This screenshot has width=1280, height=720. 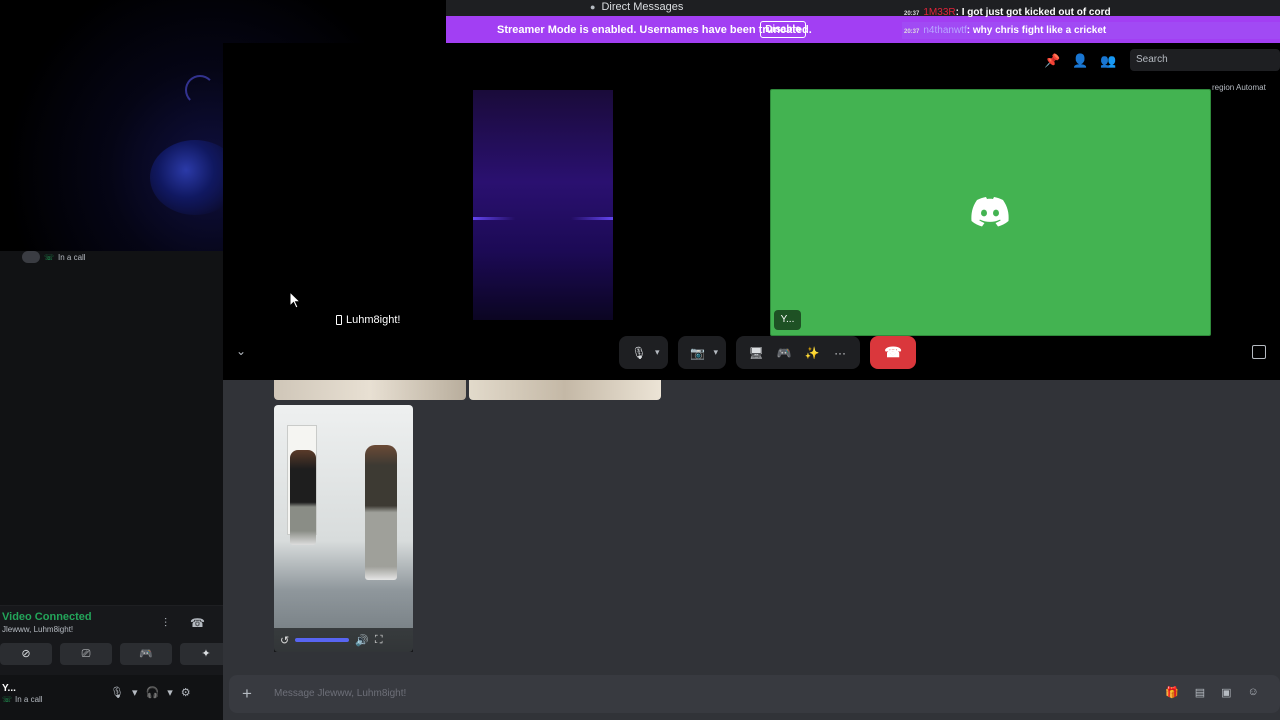 I want to click on activity-group: 🖥 🎮 ✨ ···, so click(x=798, y=352).